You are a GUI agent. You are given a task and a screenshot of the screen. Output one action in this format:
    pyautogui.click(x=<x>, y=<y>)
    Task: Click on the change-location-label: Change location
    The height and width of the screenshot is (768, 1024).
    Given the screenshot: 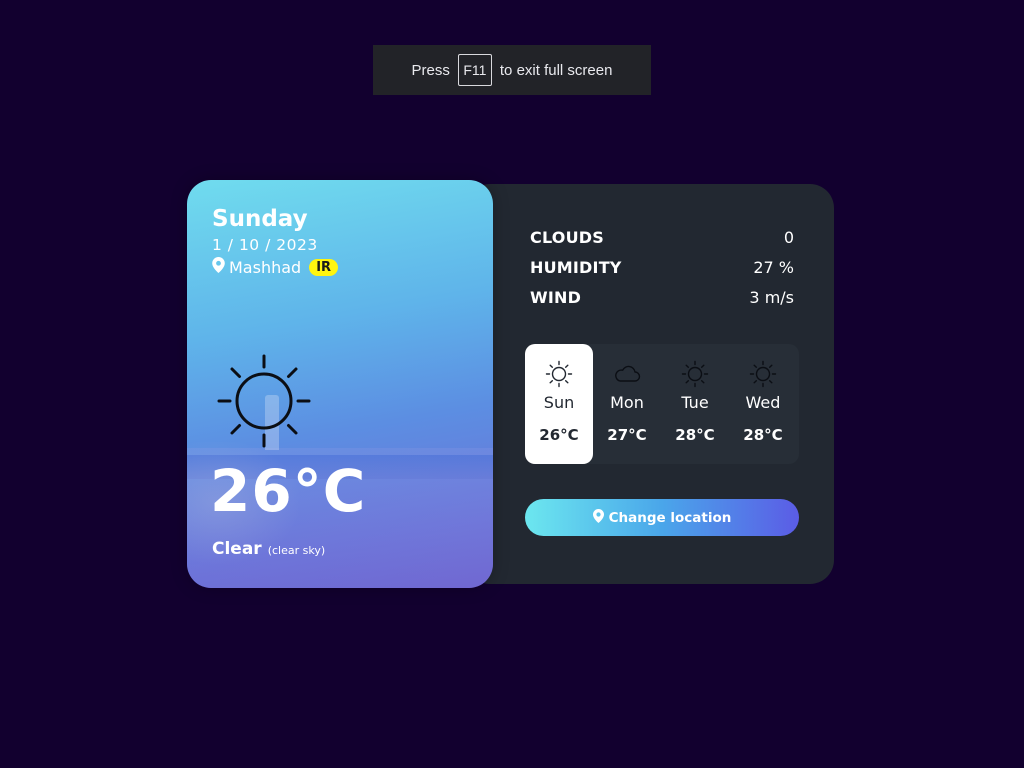 What is the action you would take?
    pyautogui.click(x=670, y=517)
    